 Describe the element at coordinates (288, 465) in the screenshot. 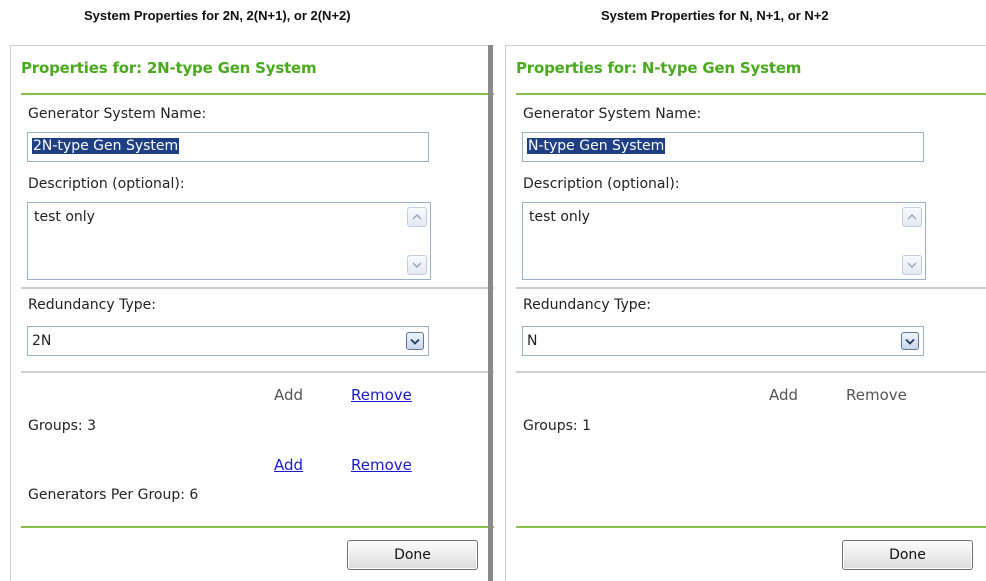

I see `add-generator-link: Add` at that location.